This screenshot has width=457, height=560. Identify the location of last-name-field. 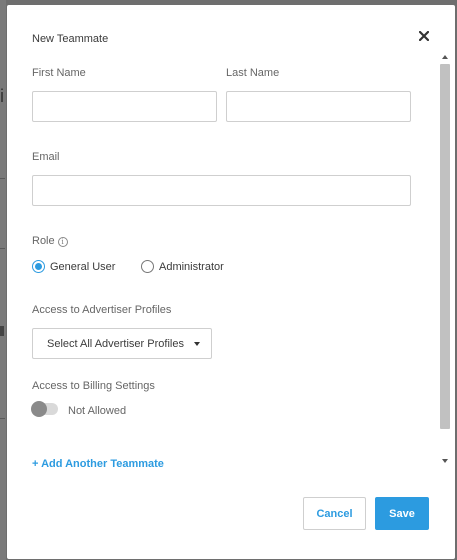
(318, 106).